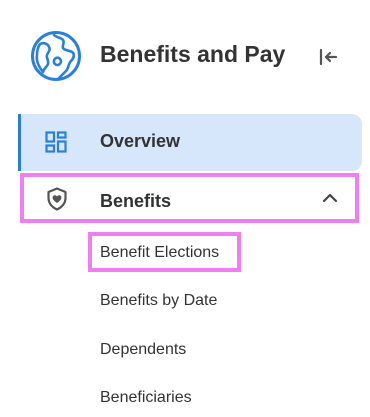 This screenshot has width=370, height=417. I want to click on sub-item-beneficiaries: Beneficiaries, so click(146, 398).